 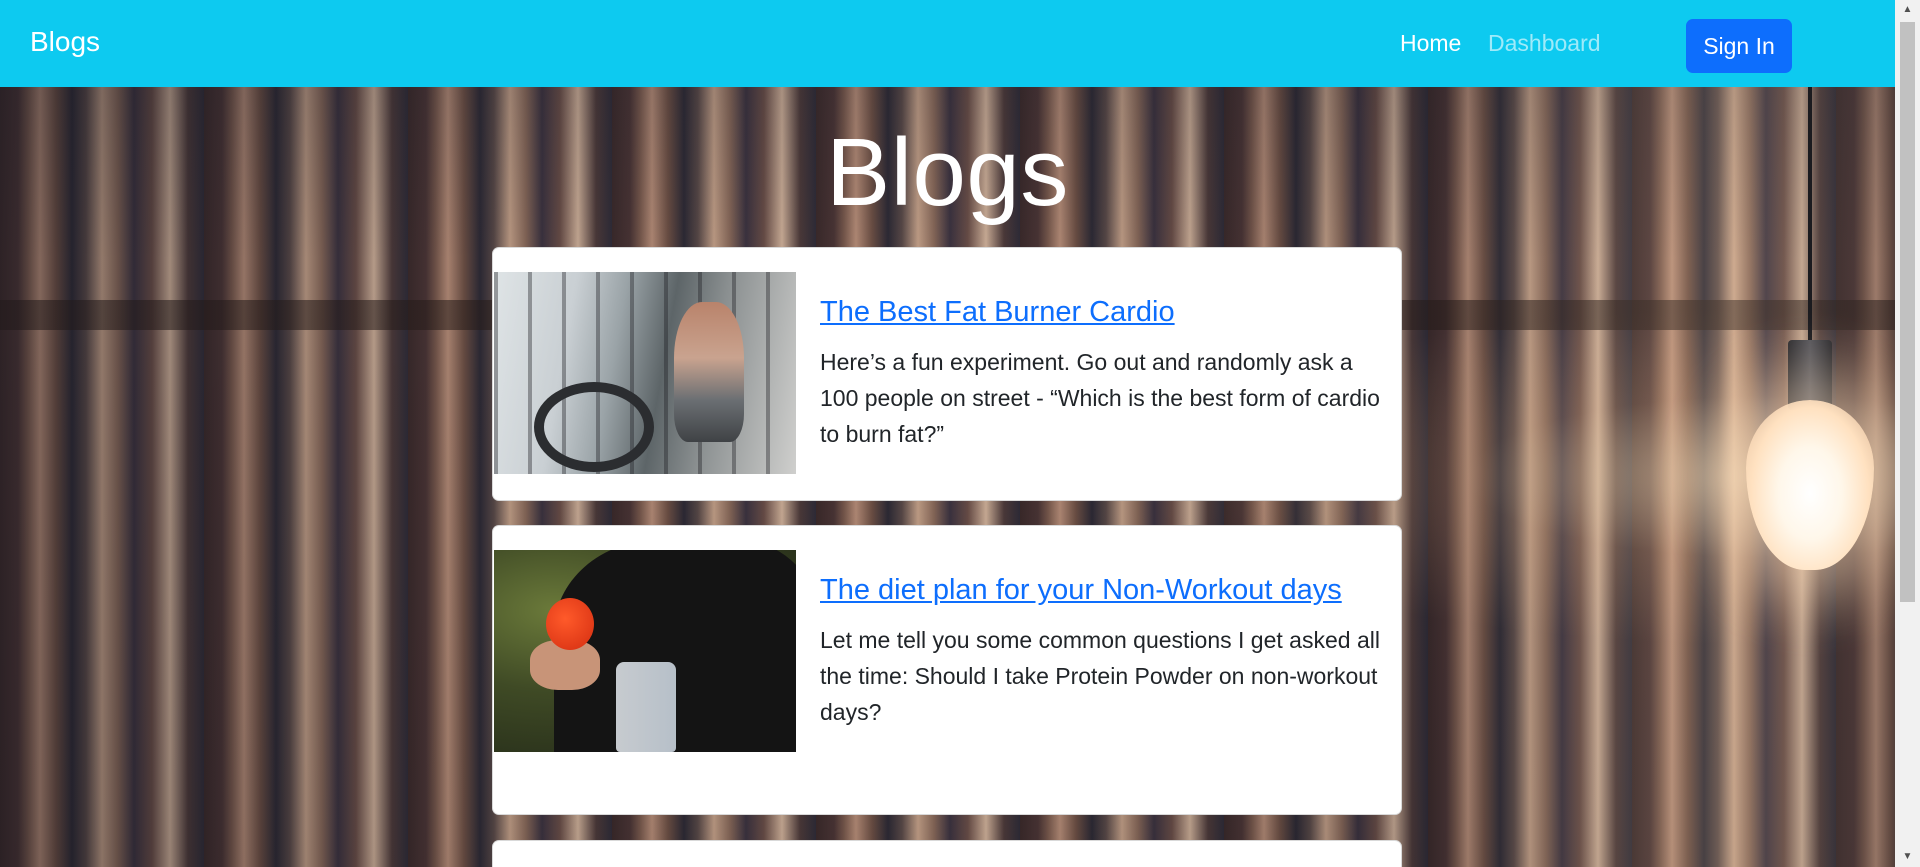 What do you see at coordinates (645, 373) in the screenshot?
I see `blog-card-image-gym-cardio` at bounding box center [645, 373].